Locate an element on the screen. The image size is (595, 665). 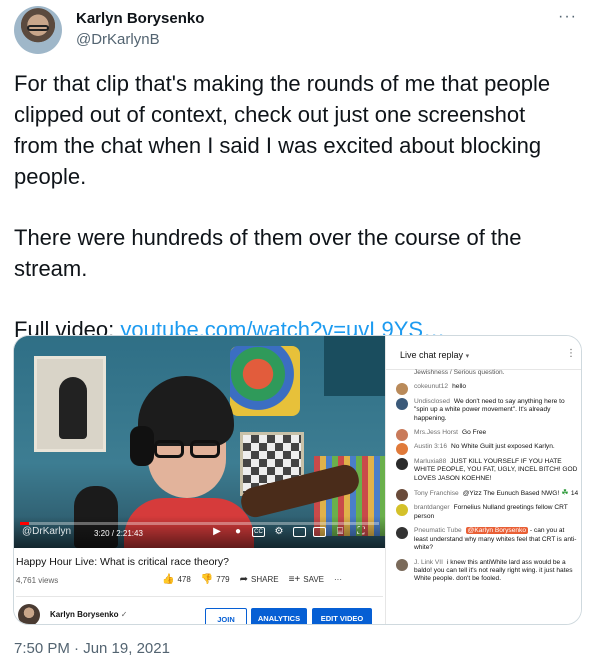
video-time: 3:20 / 2:21:43 is located at coordinates (118, 533).